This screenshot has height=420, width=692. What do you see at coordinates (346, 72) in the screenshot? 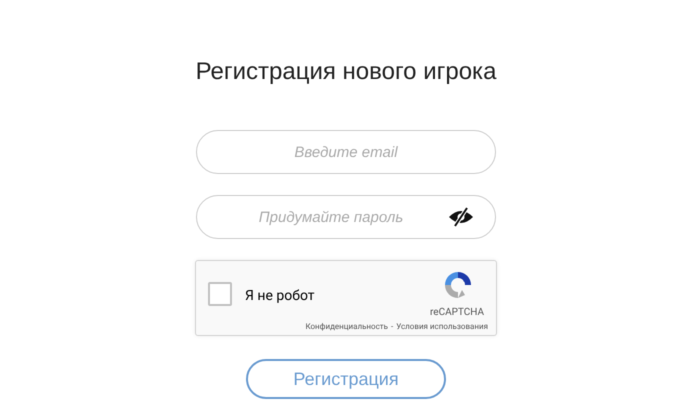
I see `page-title: Регистрация нового игрока` at bounding box center [346, 72].